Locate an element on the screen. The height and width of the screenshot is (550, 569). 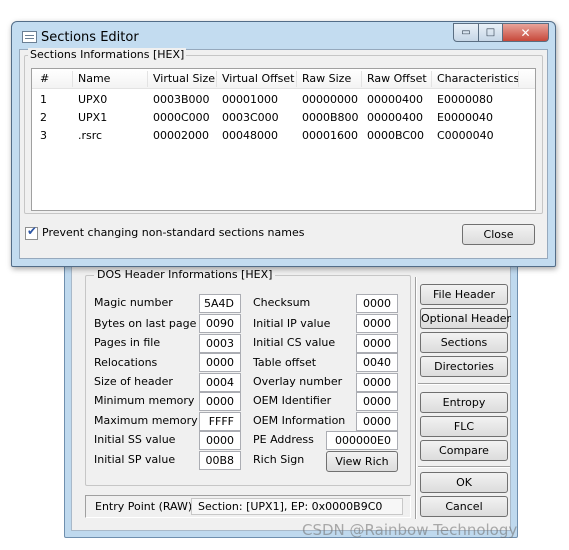
bytes-last-page-label: Bytes on last page is located at coordinates (145, 323).